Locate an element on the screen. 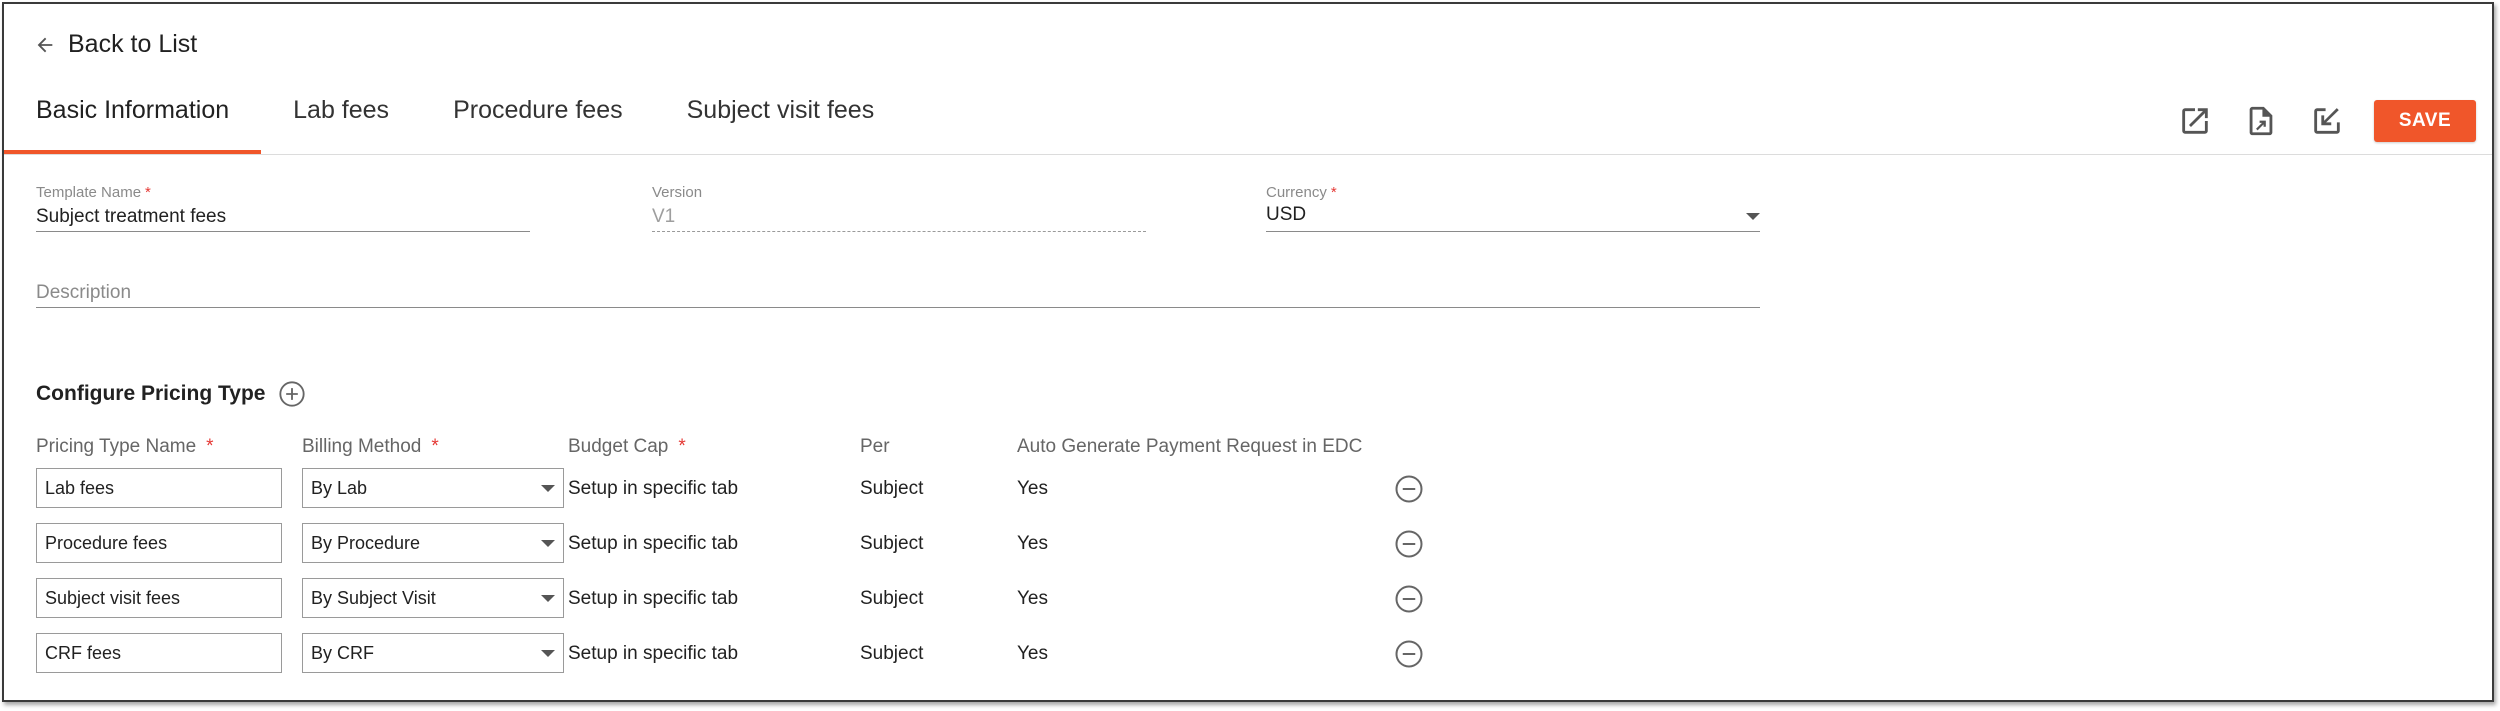 The height and width of the screenshot is (711, 2500). tabs-divider is located at coordinates (1248, 154).